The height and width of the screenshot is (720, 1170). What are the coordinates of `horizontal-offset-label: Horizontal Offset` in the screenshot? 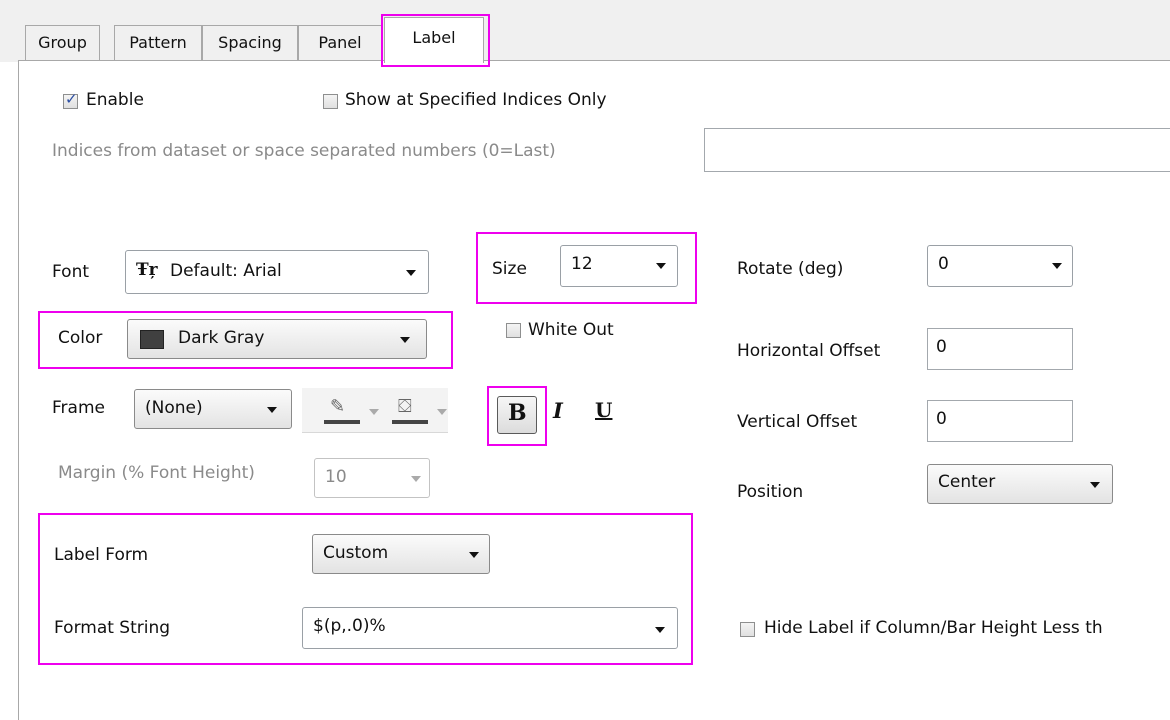 It's located at (809, 351).